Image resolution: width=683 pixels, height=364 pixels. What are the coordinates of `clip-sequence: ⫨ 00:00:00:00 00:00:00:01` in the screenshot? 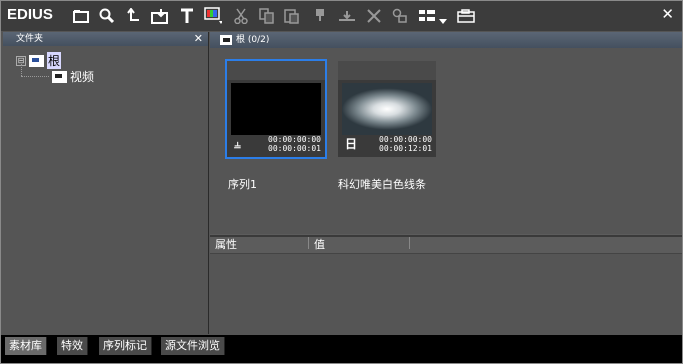 It's located at (276, 109).